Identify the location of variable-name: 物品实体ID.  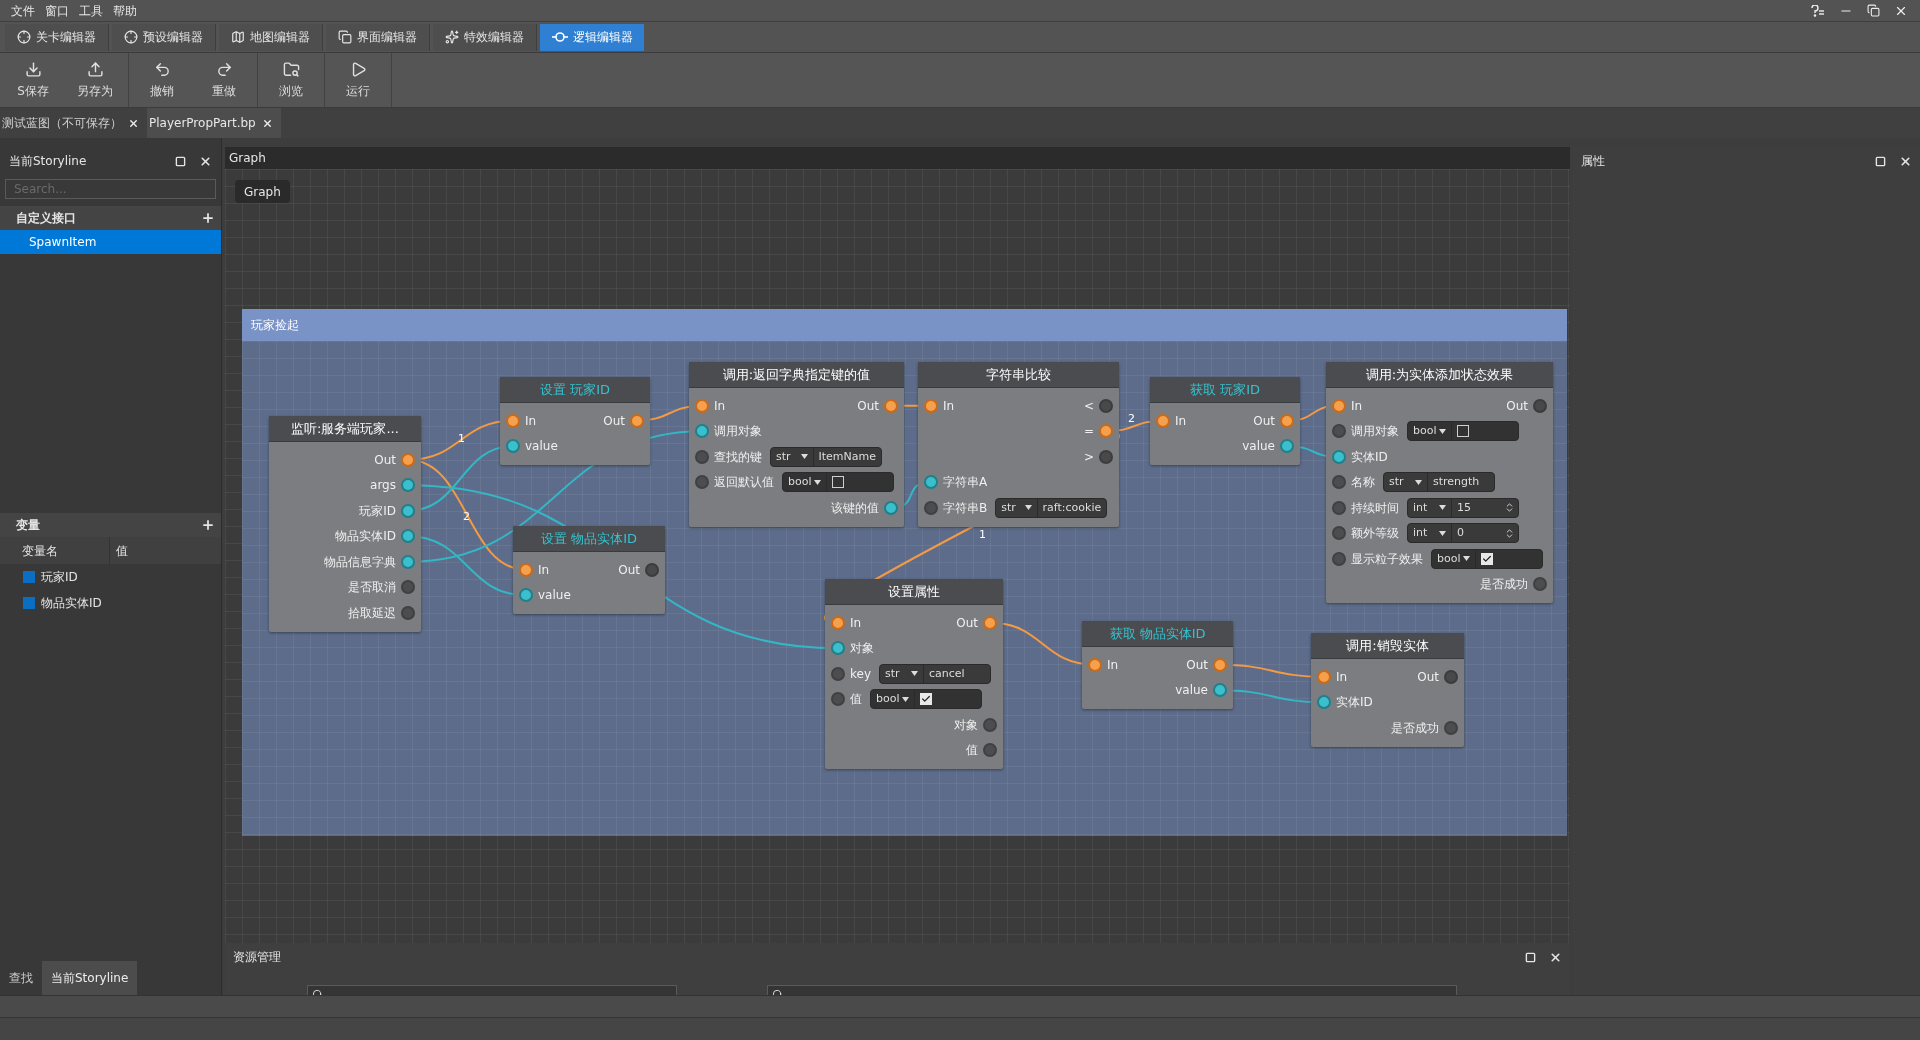
(71, 603).